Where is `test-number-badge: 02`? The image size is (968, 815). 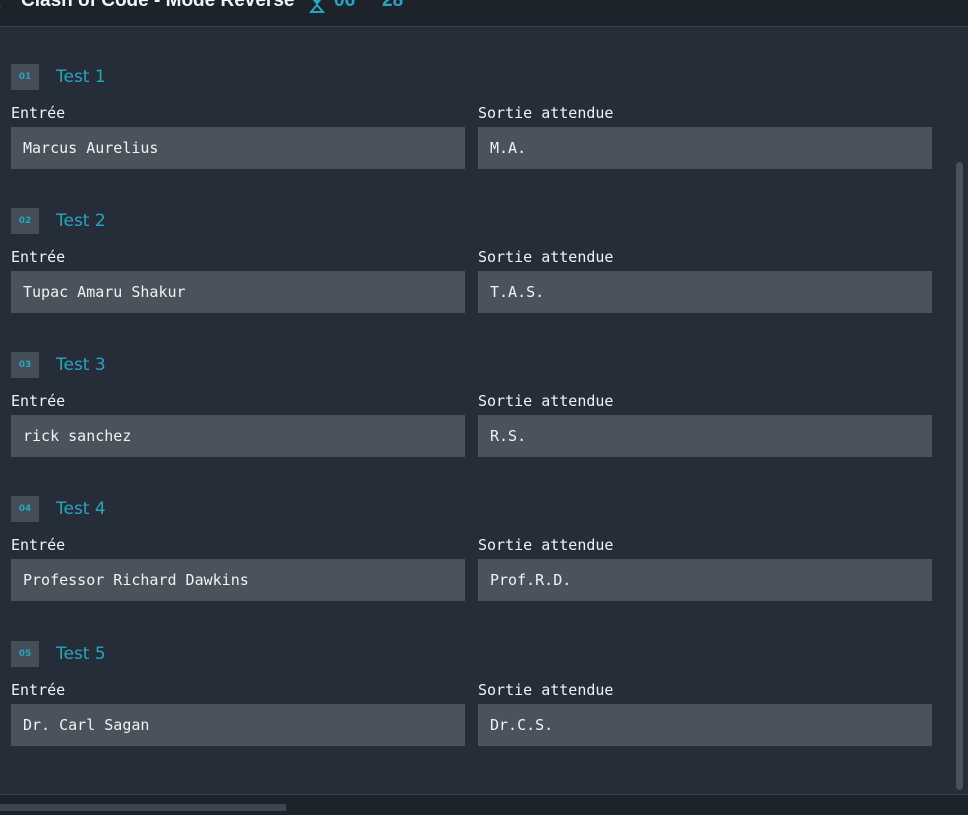 test-number-badge: 02 is located at coordinates (25, 221).